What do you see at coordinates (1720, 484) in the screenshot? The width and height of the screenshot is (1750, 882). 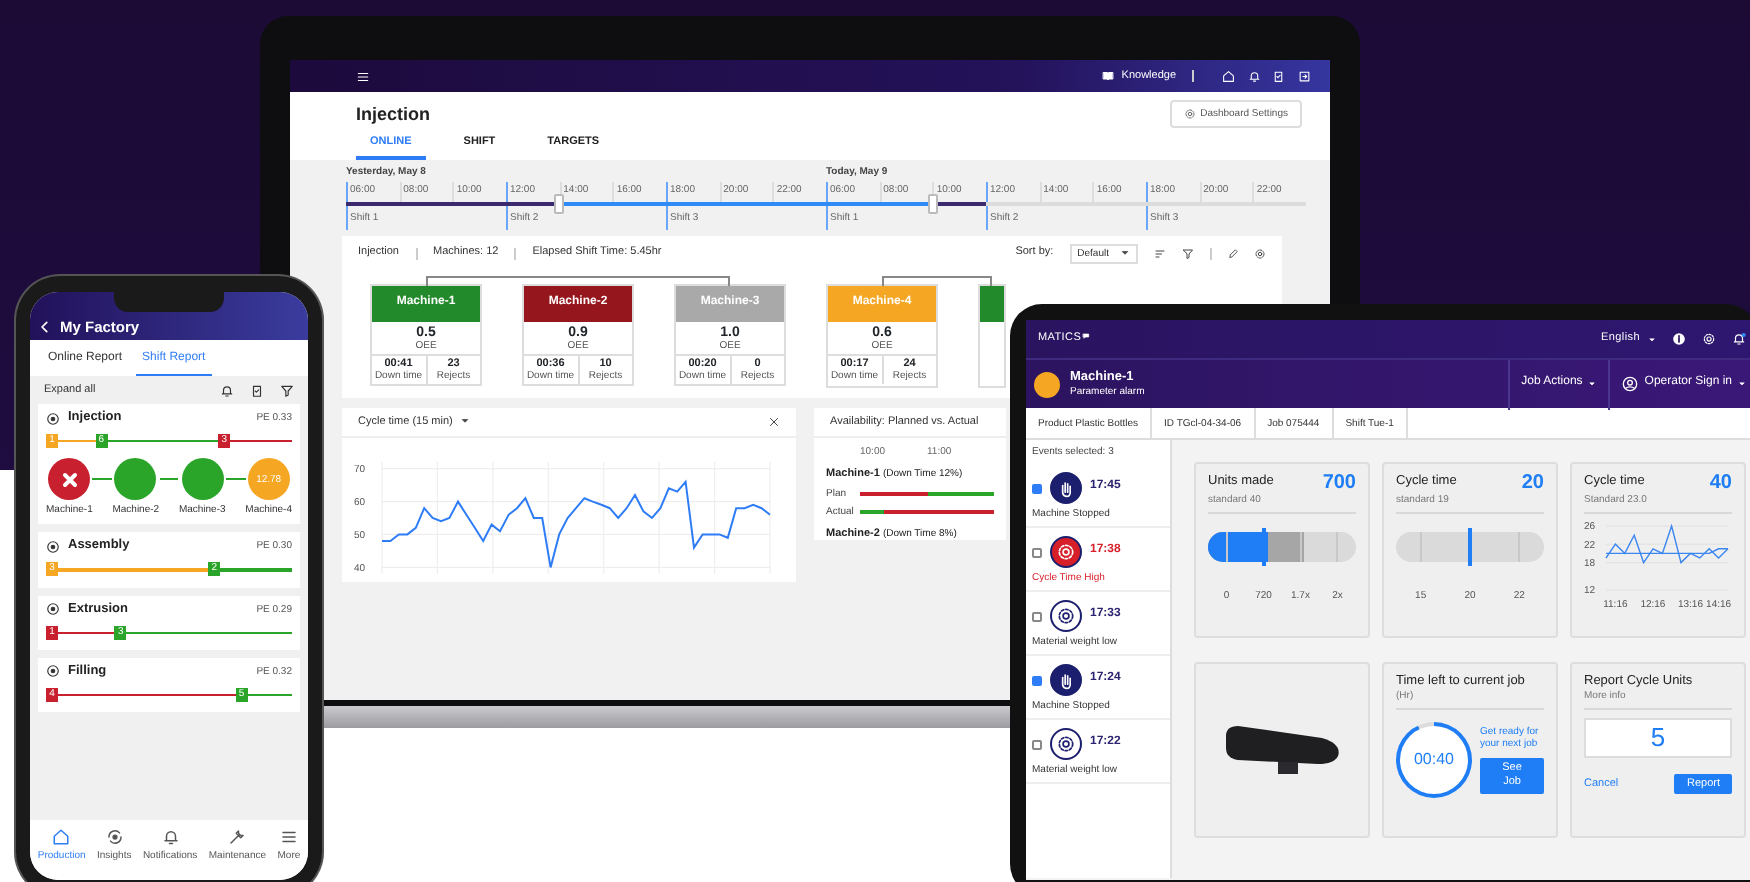 I see `card-value: 40` at bounding box center [1720, 484].